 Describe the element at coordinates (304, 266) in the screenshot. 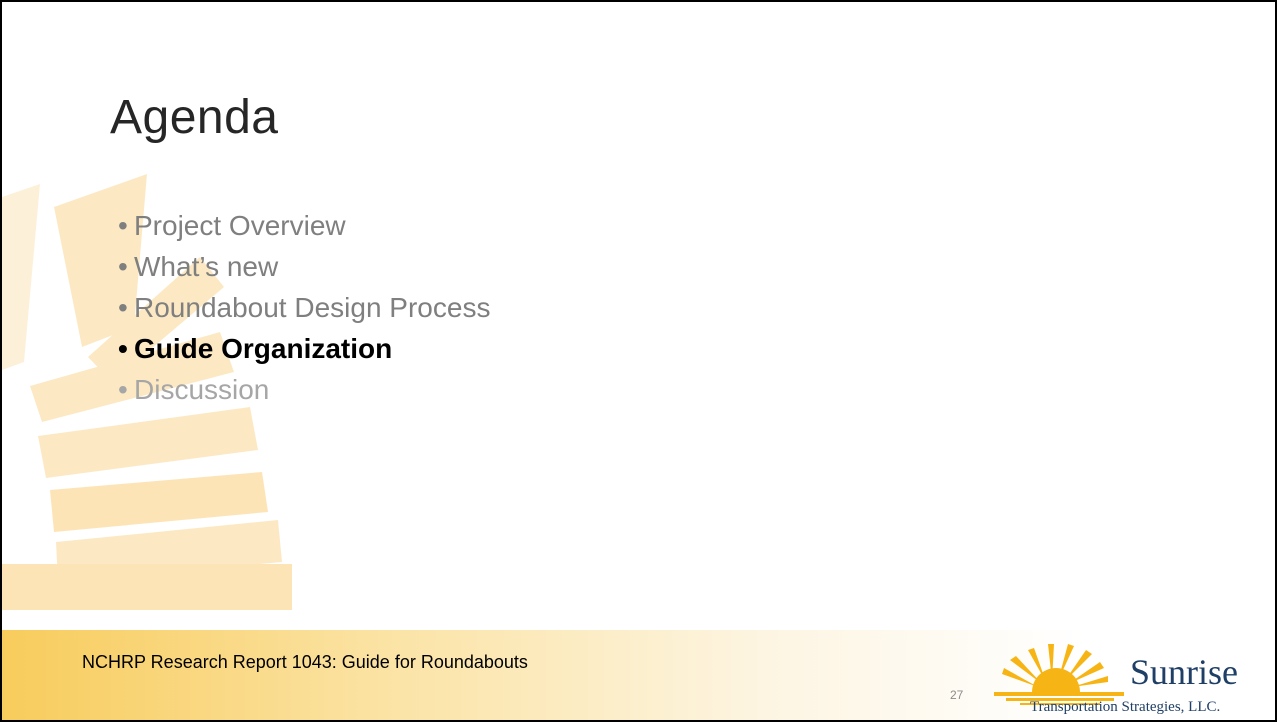

I see `agenda-item-whats-new: • What’s new` at that location.